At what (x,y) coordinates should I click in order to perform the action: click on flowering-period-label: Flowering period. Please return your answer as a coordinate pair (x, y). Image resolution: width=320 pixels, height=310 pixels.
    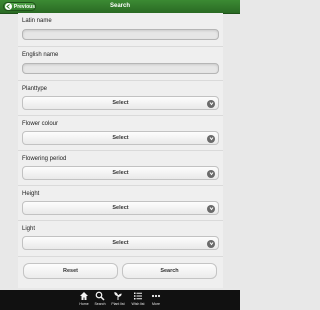
    Looking at the image, I should click on (44, 159).